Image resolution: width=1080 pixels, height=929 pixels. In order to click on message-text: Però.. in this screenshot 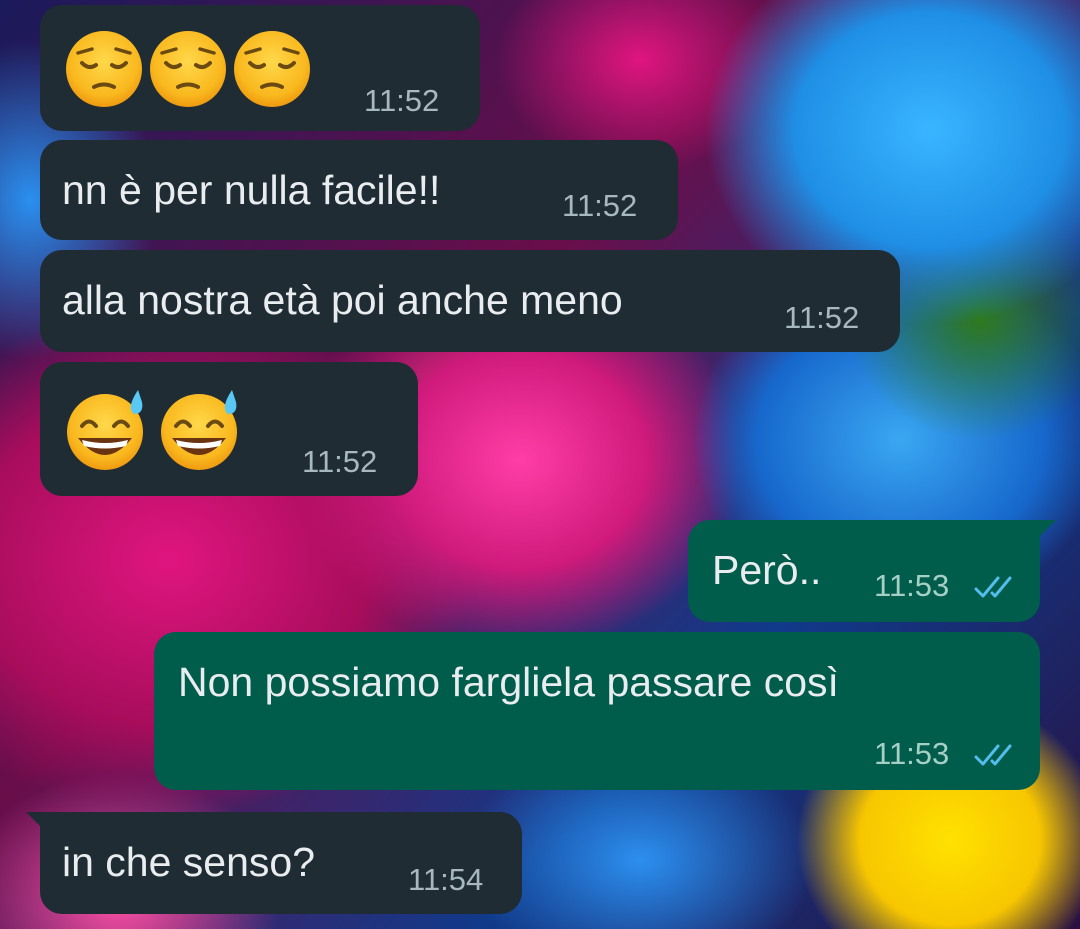, I will do `click(767, 570)`.